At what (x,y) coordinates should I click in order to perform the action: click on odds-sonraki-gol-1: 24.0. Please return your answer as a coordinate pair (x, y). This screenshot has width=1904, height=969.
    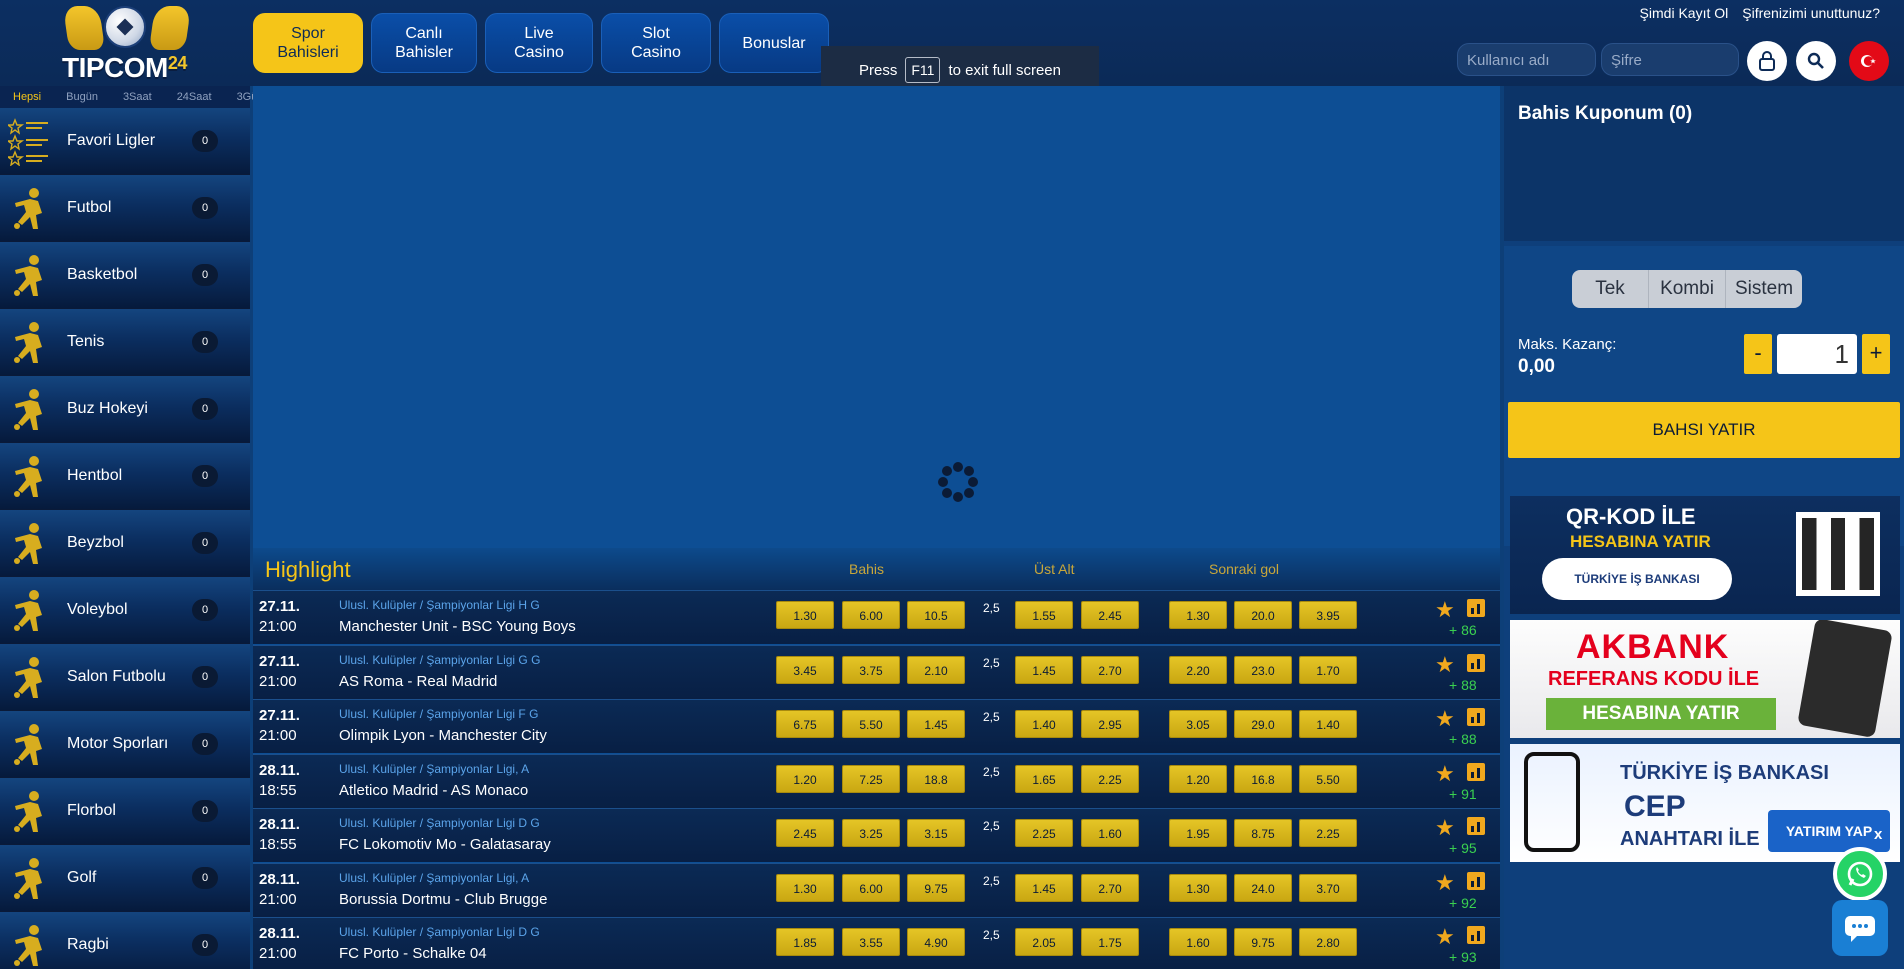
    Looking at the image, I should click on (1263, 887).